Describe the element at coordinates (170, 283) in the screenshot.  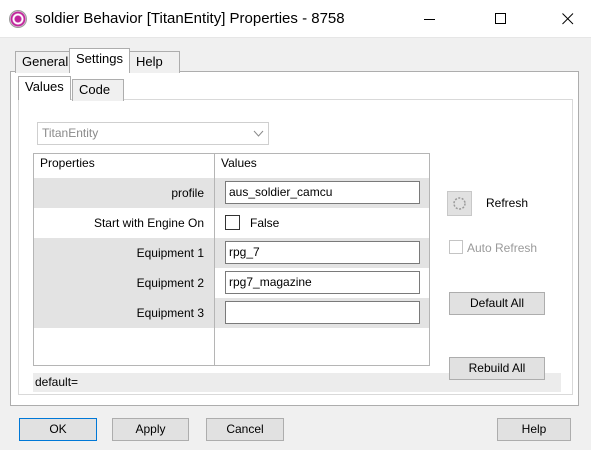
I see `row-label: Equipment 2` at that location.